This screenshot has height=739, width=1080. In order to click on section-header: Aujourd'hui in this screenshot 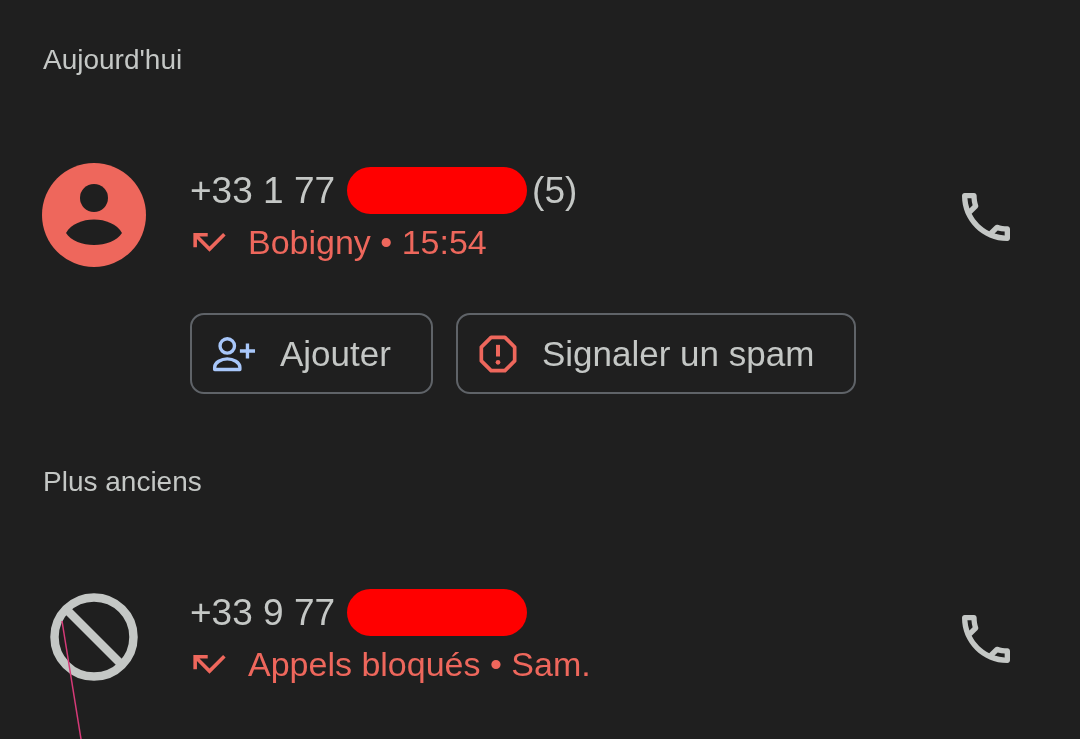, I will do `click(112, 60)`.